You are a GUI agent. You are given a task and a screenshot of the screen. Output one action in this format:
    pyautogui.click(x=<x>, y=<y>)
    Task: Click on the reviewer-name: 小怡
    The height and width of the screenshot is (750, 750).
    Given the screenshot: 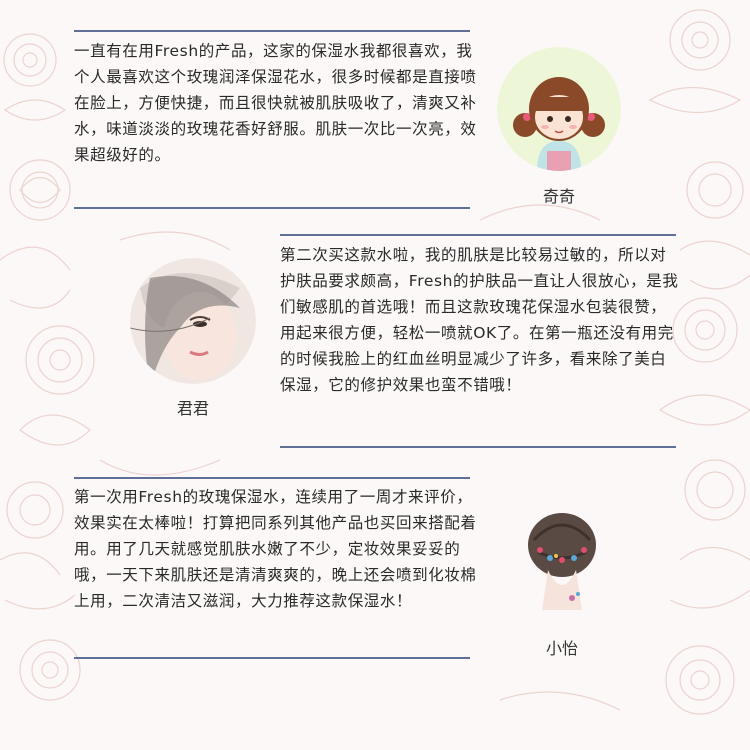 What is the action you would take?
    pyautogui.click(x=561, y=648)
    